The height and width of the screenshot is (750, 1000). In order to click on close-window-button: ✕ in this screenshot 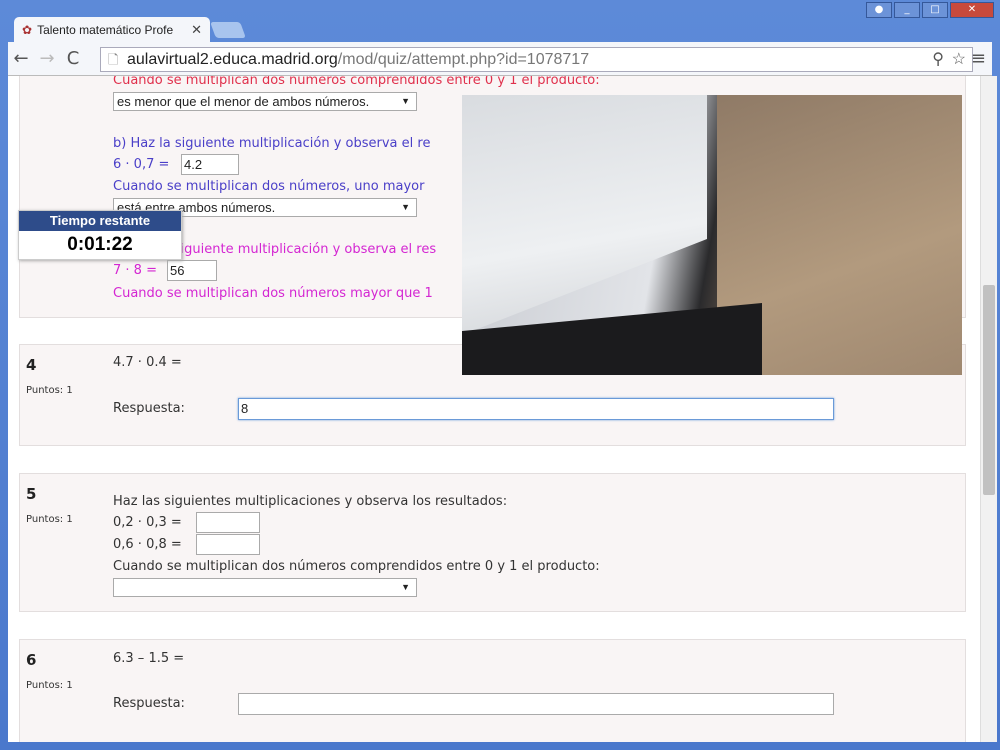, I will do `click(972, 10)`.